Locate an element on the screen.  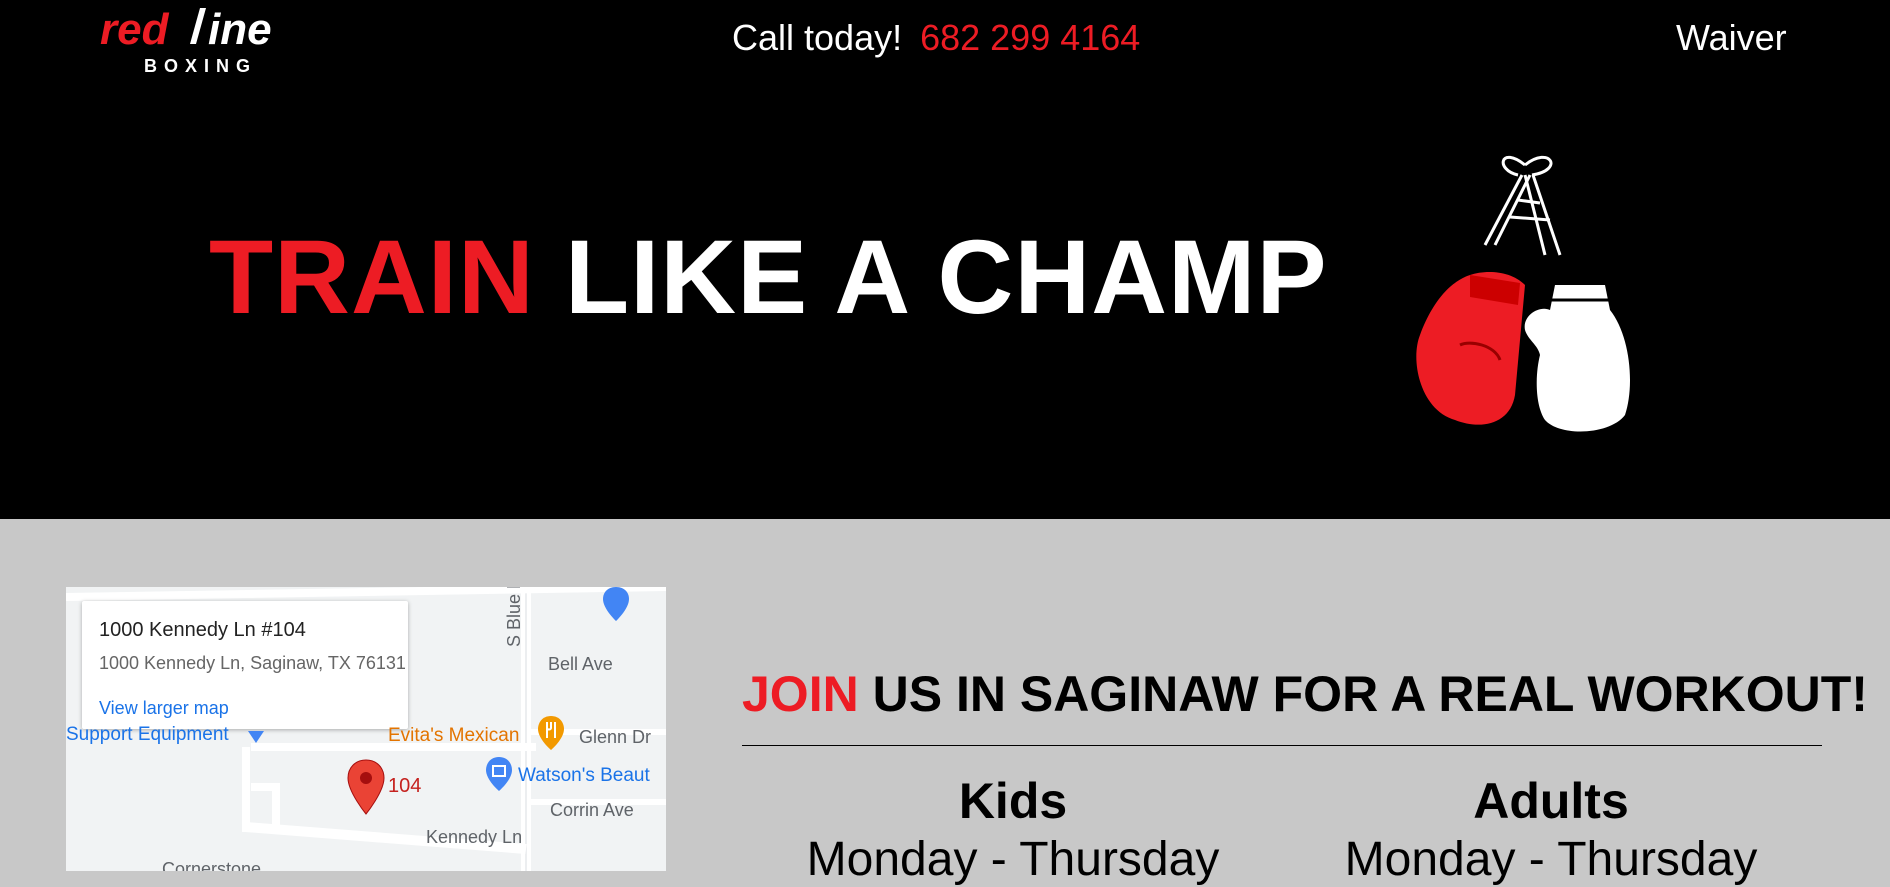
map-card-address: 1000 Kennedy Ln, Saginaw, TX 76131 is located at coordinates (252, 663).